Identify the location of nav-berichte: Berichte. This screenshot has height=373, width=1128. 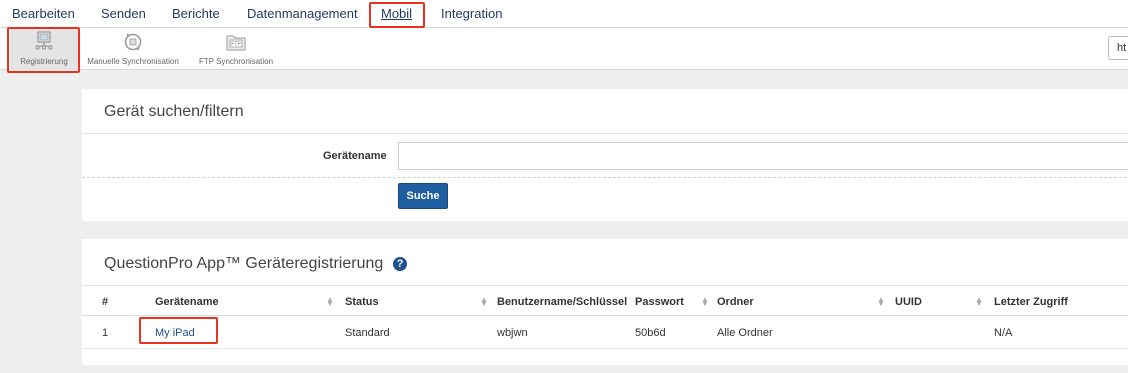
(196, 13).